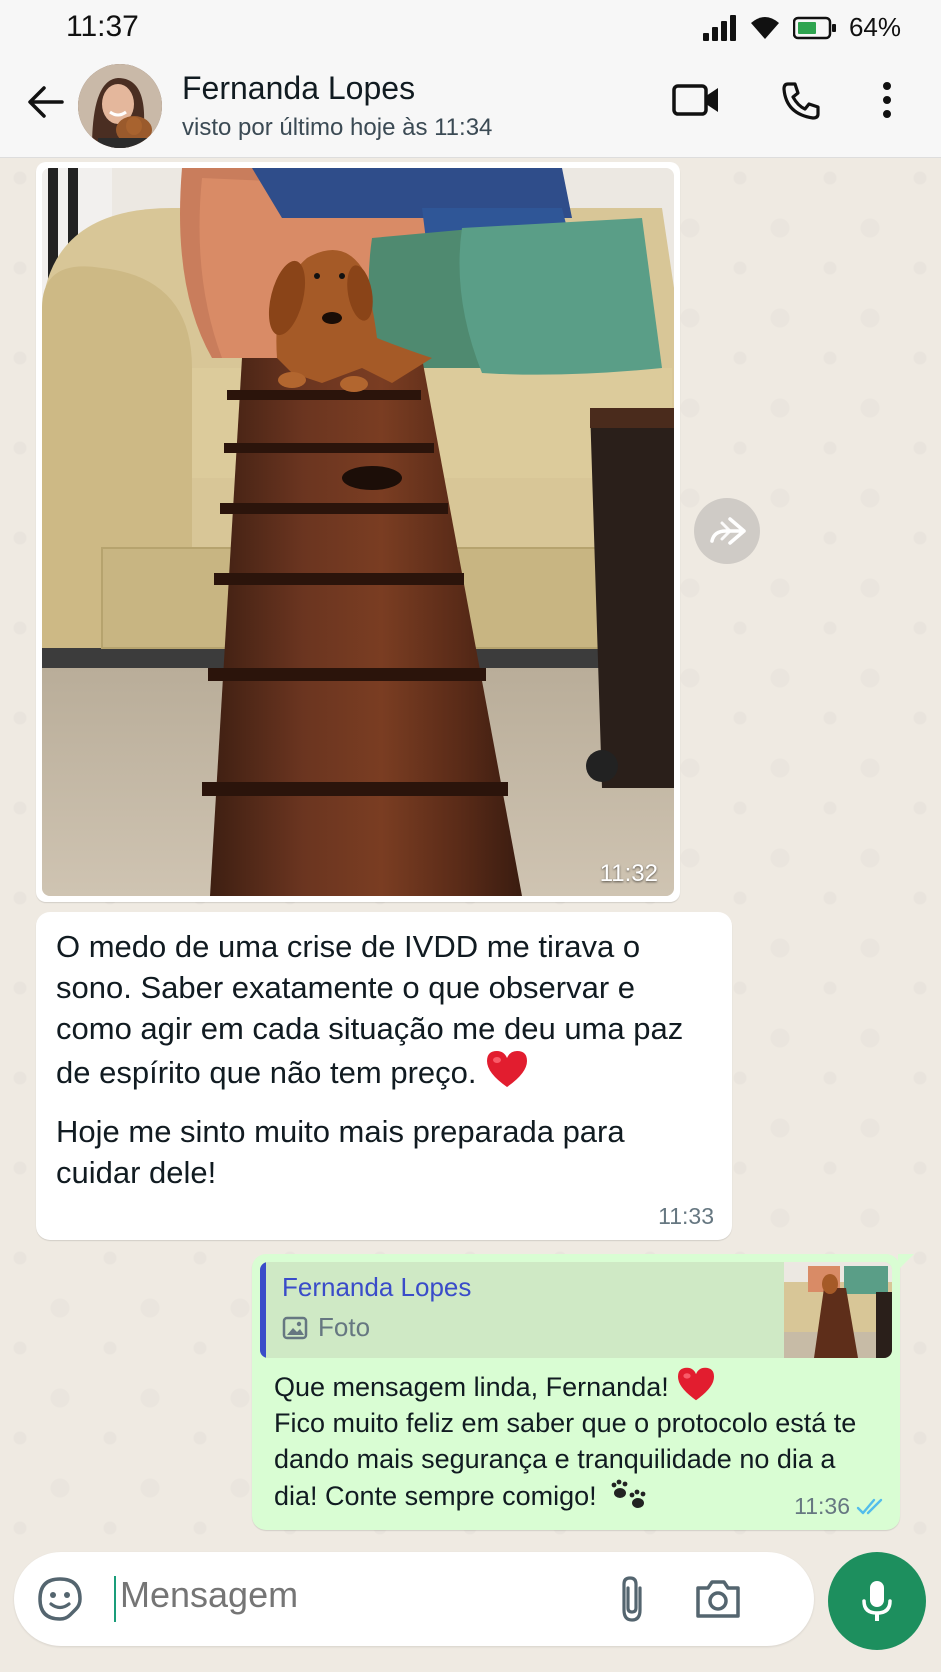 Image resolution: width=941 pixels, height=1672 pixels. Describe the element at coordinates (718, 1598) in the screenshot. I see `camera-icon` at that location.